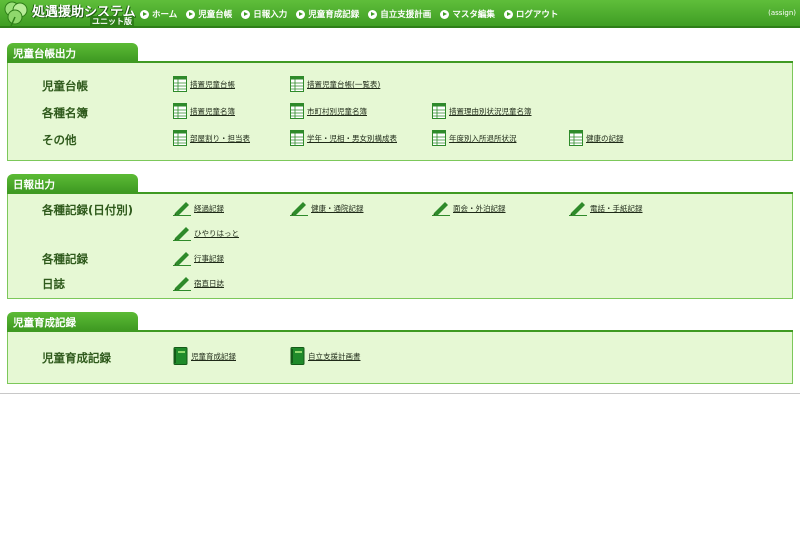 Image resolution: width=800 pixels, height=537 pixels. I want to click on row-label-daily-by-date: 各種記録(日付別), so click(88, 210).